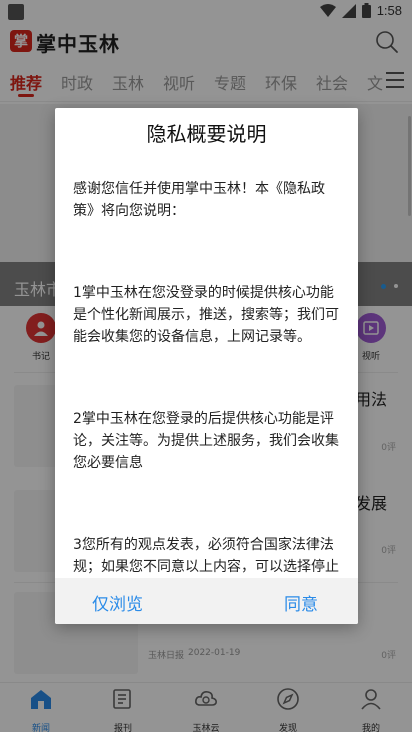 This screenshot has width=412, height=732. I want to click on dialog-title: 隐私概要说明, so click(206, 134).